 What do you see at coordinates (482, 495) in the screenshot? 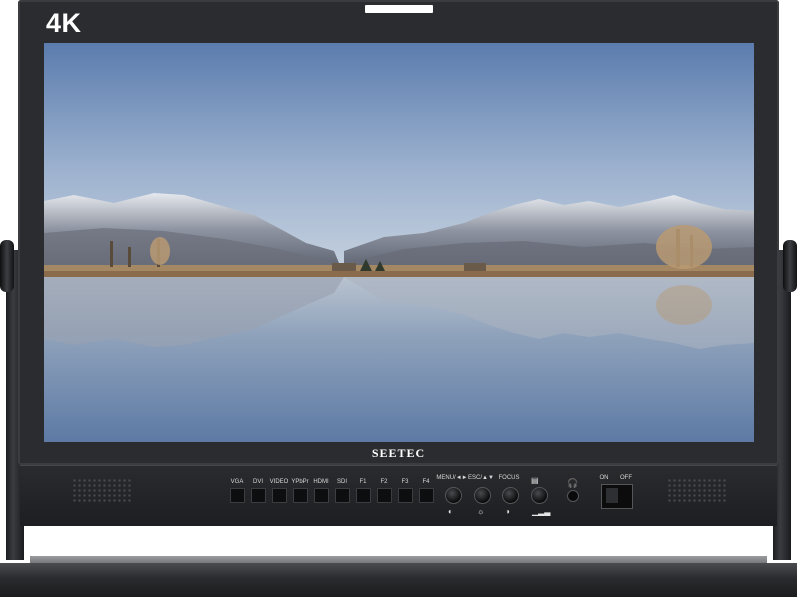
I see `esc-knob` at bounding box center [482, 495].